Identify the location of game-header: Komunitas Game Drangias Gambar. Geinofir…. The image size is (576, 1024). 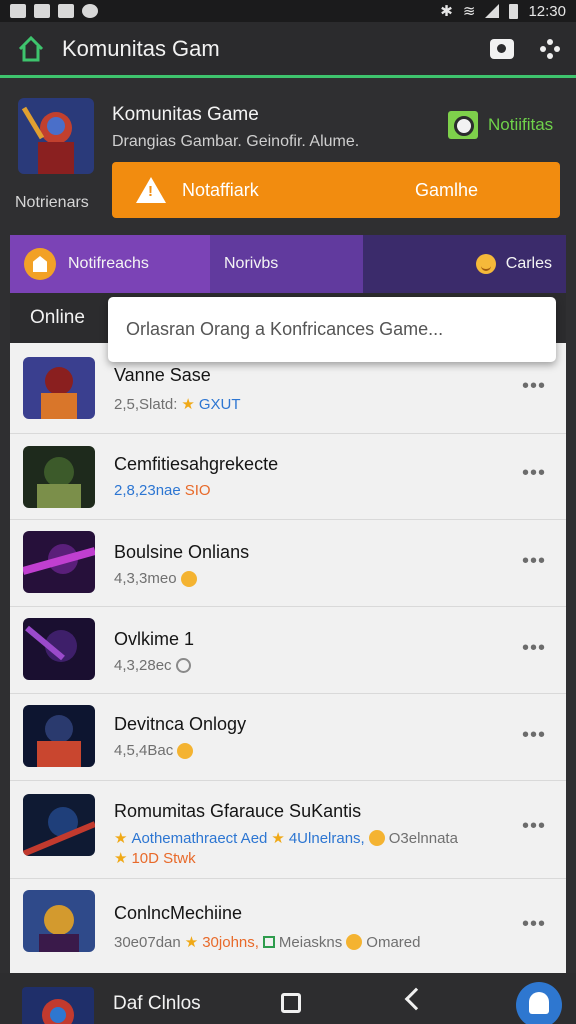
(288, 159).